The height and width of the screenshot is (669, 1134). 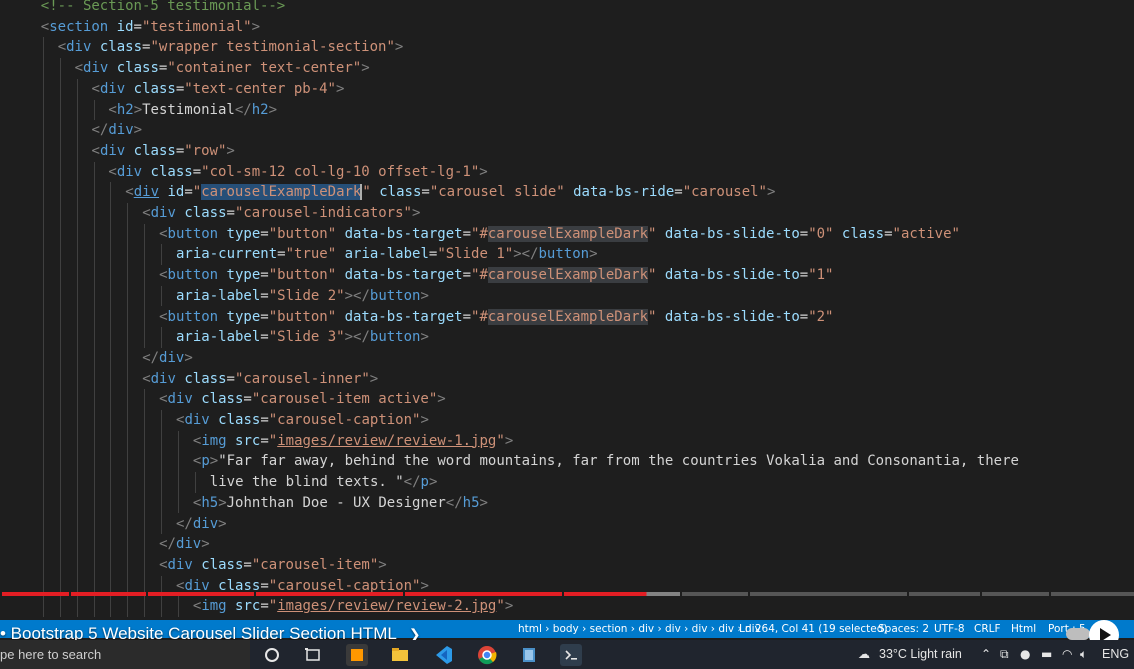 I want to click on task-view-icon, so click(x=313, y=655).